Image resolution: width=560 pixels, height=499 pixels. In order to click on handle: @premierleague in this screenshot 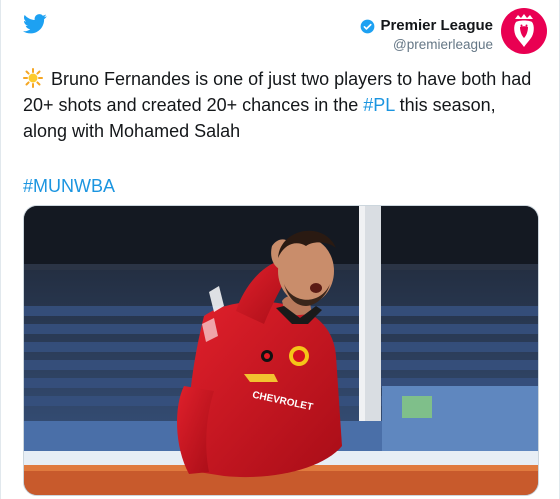, I will do `click(426, 45)`.